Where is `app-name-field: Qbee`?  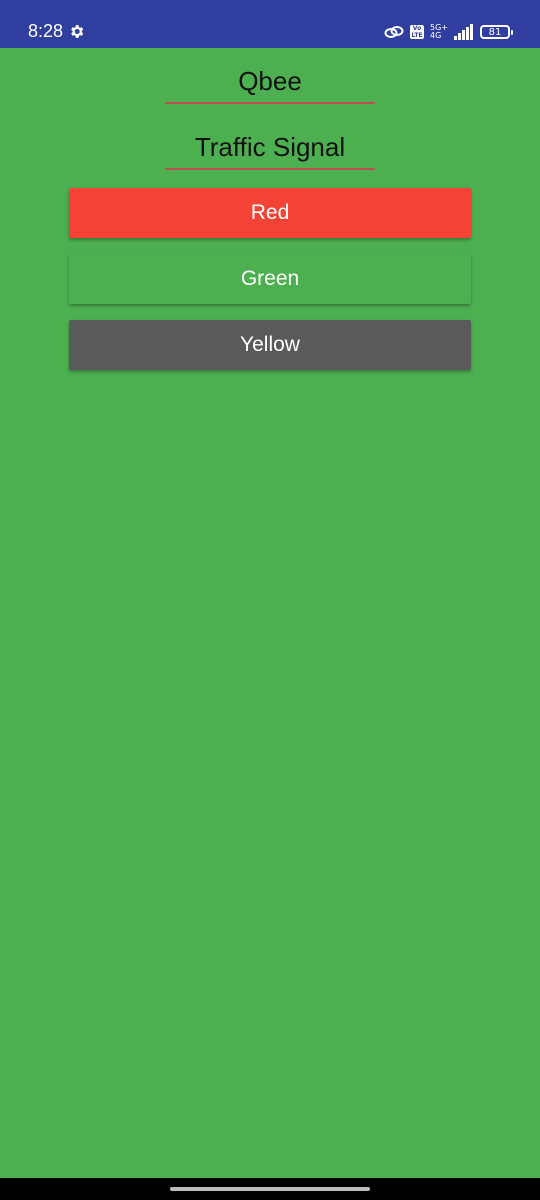
app-name-field: Qbee is located at coordinates (270, 84).